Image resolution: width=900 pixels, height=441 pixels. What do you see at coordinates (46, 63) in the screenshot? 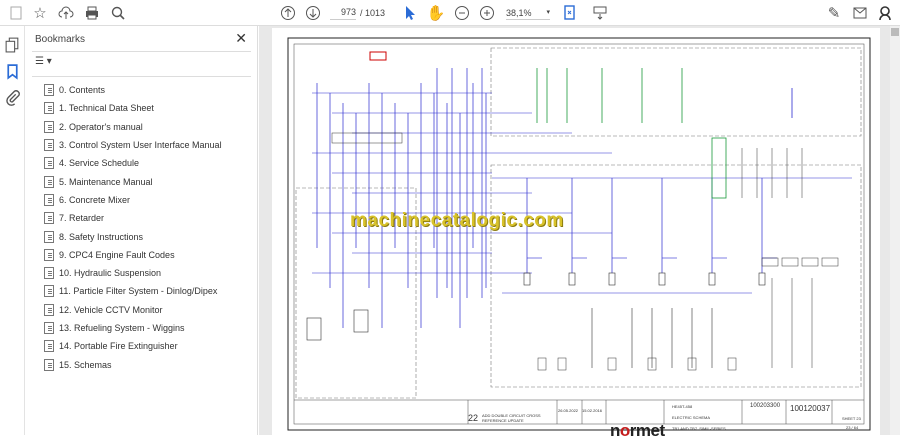
I see `bookmark-options-button: ☰ ▾` at bounding box center [46, 63].